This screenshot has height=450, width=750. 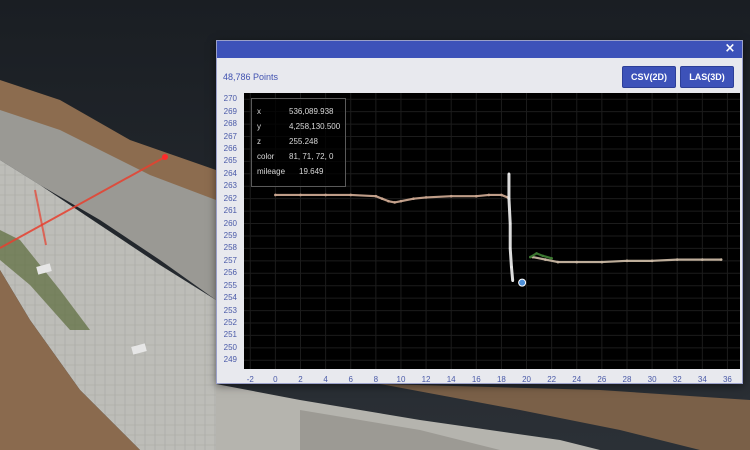 What do you see at coordinates (479, 49) in the screenshot?
I see `dialog-titlebar: ×` at bounding box center [479, 49].